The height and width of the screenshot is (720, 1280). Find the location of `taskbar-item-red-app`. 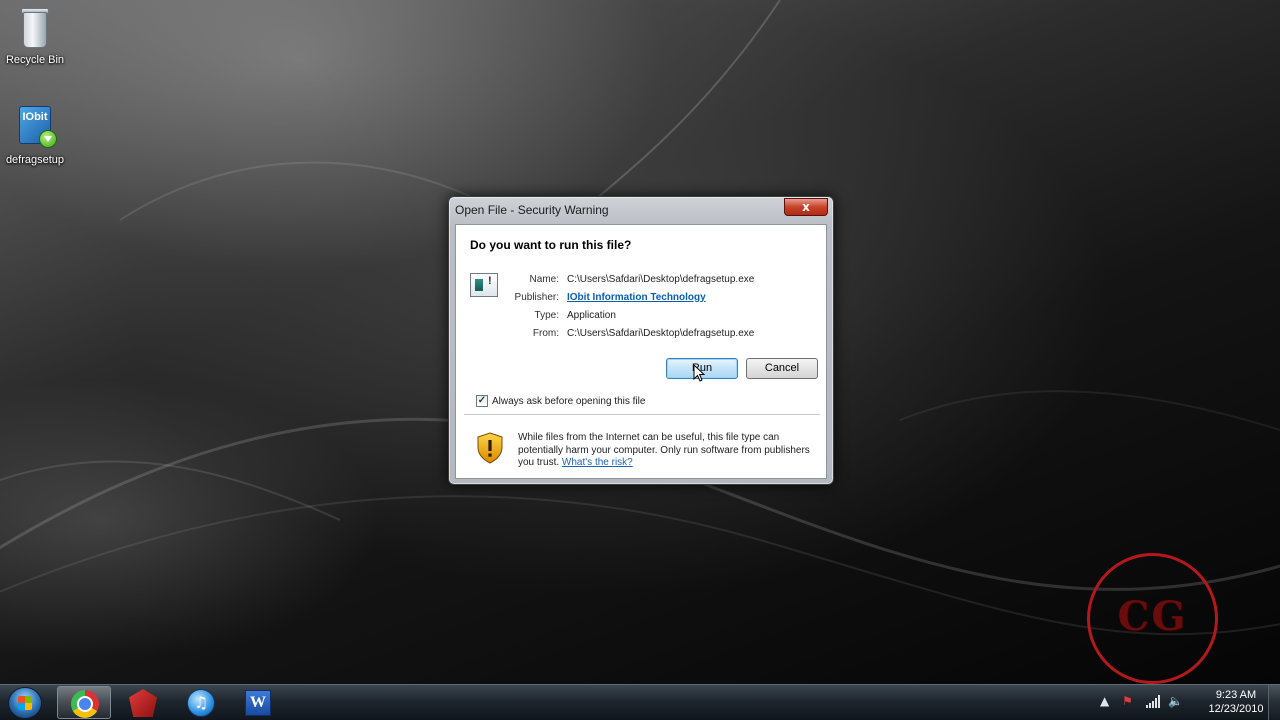

taskbar-item-red-app is located at coordinates (143, 702).